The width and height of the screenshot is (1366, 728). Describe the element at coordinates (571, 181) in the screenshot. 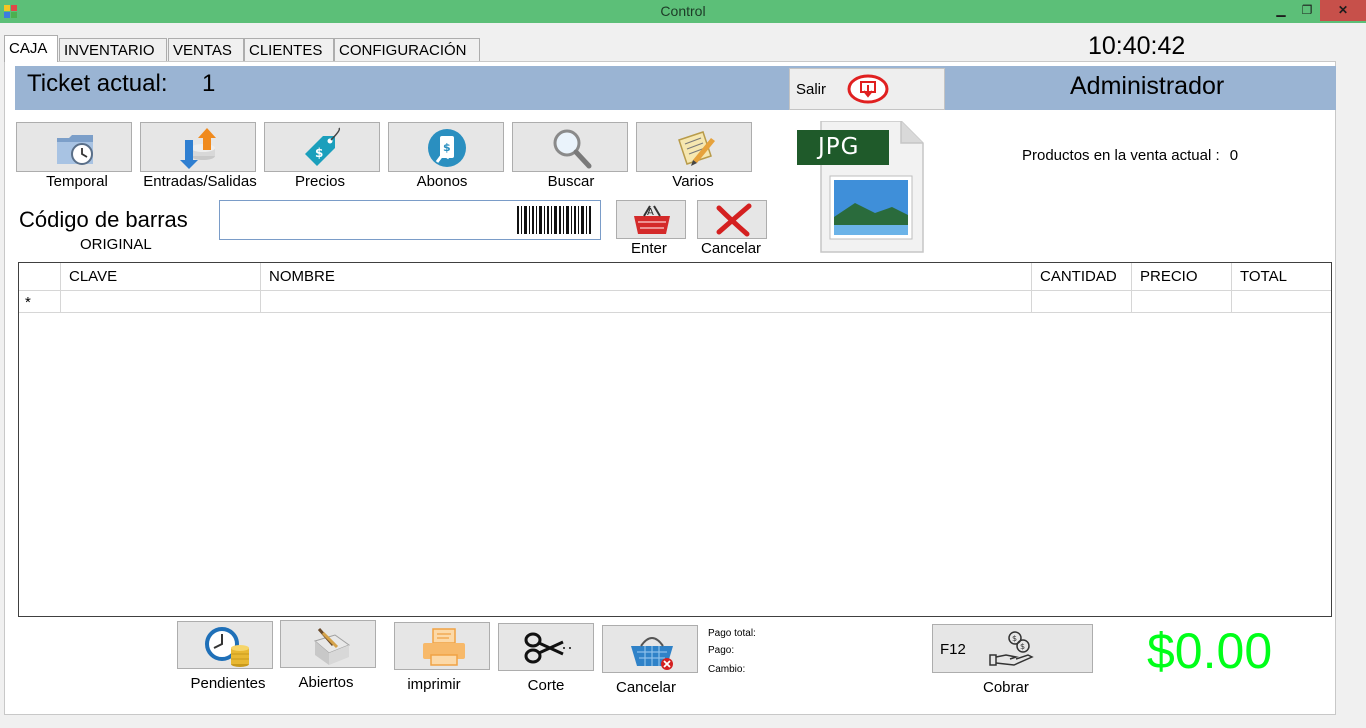

I see `buscar-label: Buscar` at that location.